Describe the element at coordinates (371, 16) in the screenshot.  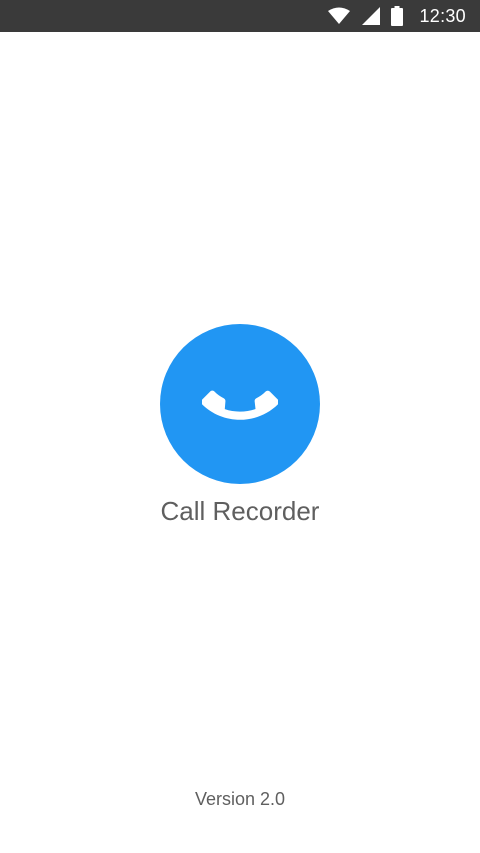
I see `signal-icon` at that location.